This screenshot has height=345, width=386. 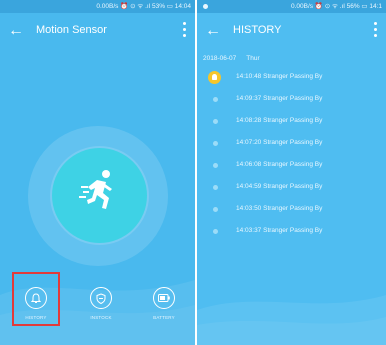 I want to click on list-item: 14:04:59 Stranger Passing By, so click(x=291, y=189).